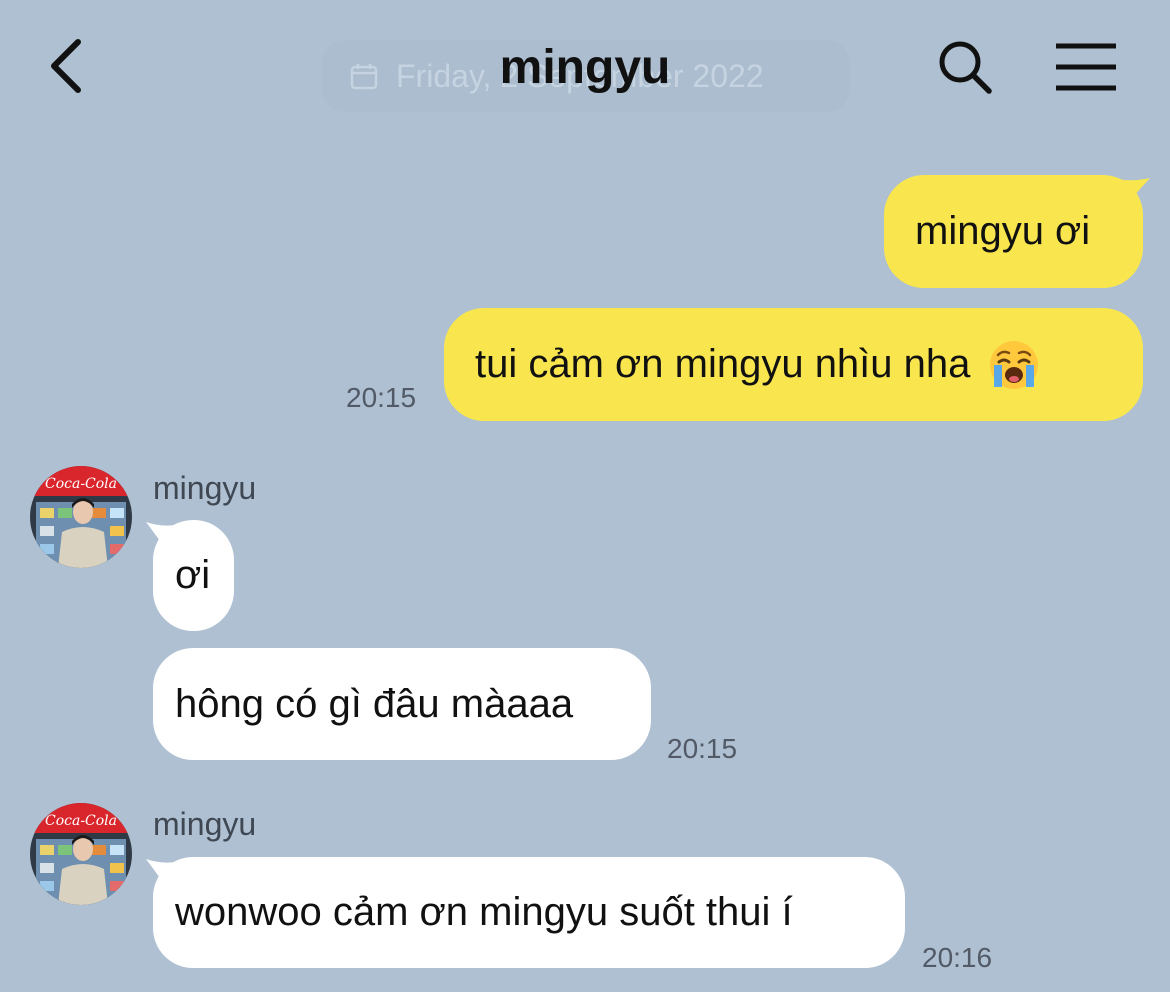  I want to click on outgoing-message-bubble: tui cảm ơn mingyu nhìu nha, so click(793, 364).